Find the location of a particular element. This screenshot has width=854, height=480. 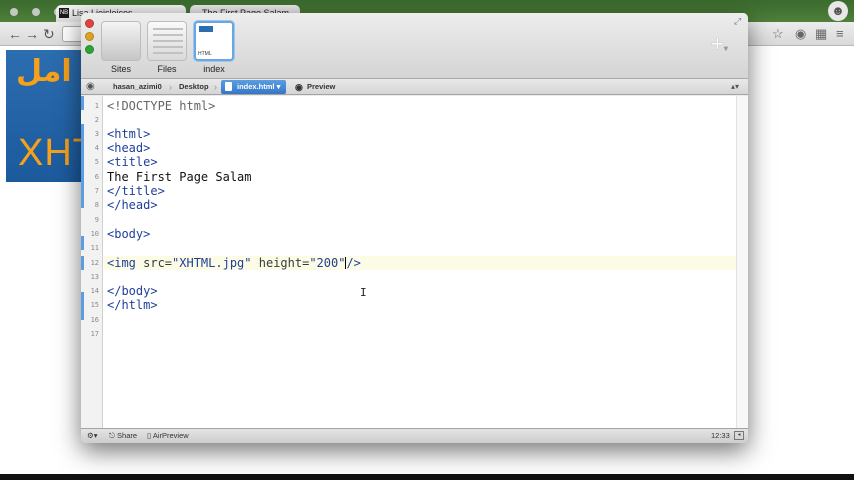

path-item-user: hasan_azimi0 is located at coordinates (135, 87).